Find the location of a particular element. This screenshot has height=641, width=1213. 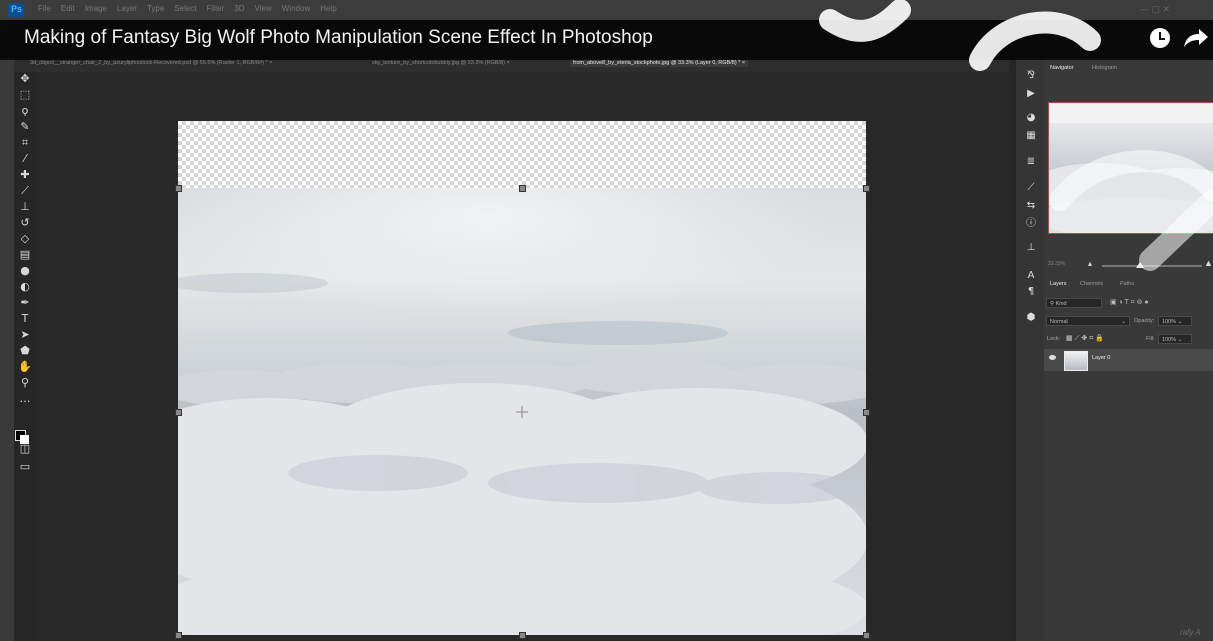

toolbar-strip is located at coordinates (7, 349).